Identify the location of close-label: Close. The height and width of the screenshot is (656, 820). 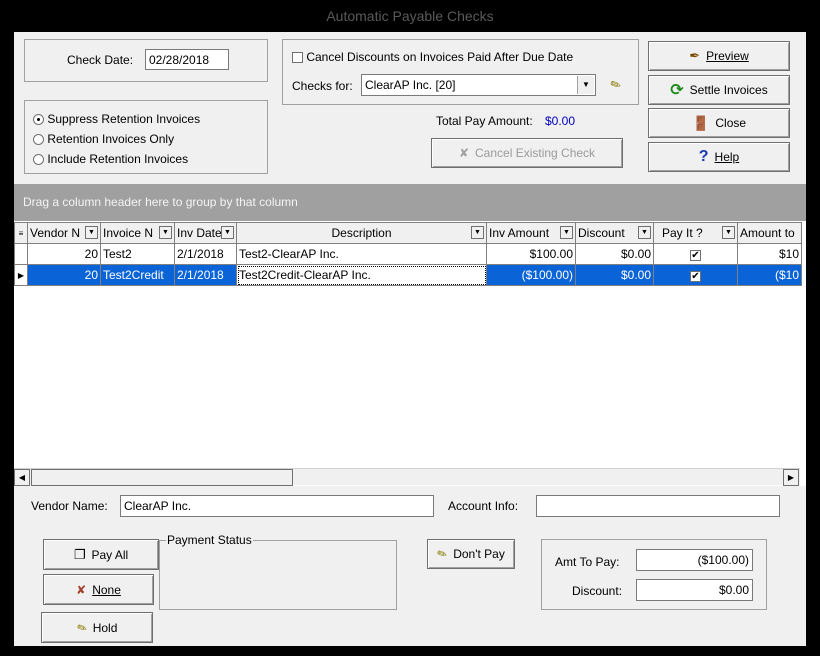
(731, 123).